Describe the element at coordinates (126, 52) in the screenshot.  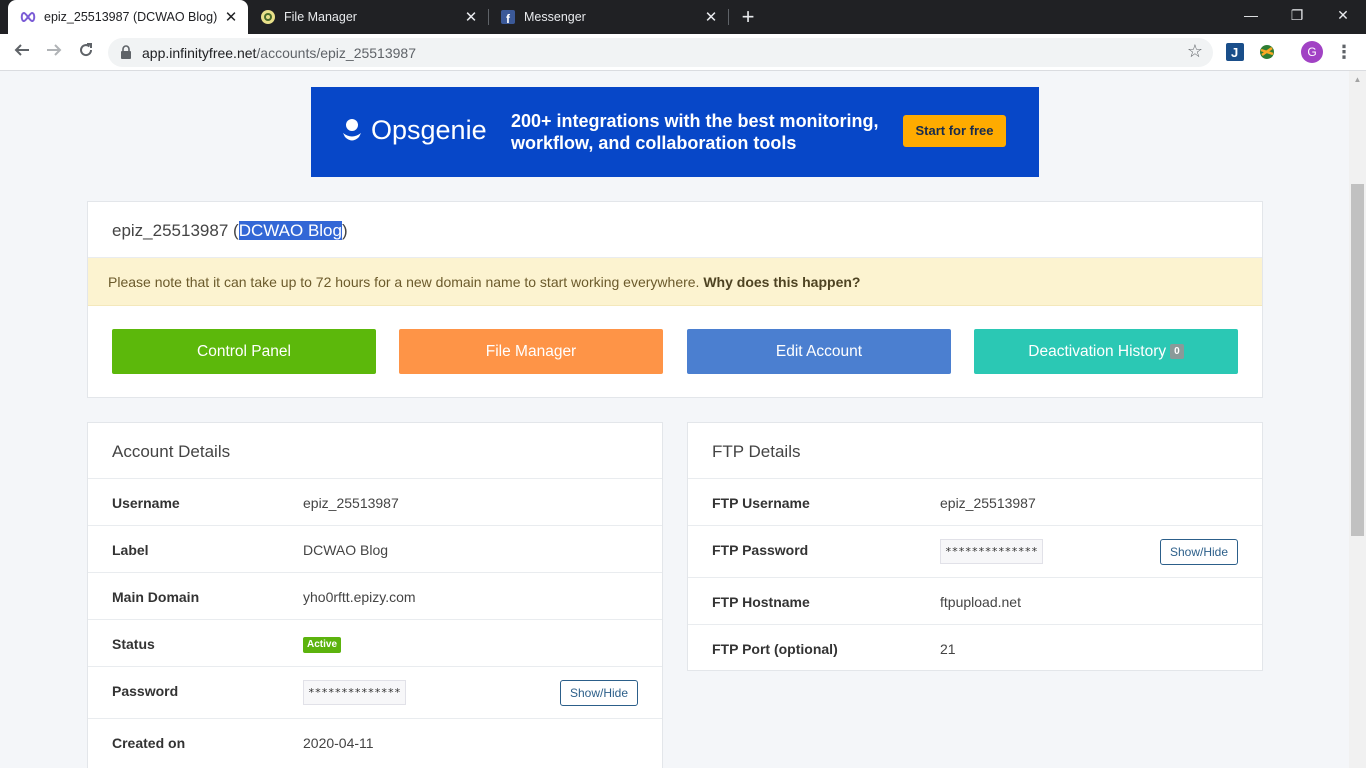
I see `lock-icon` at that location.